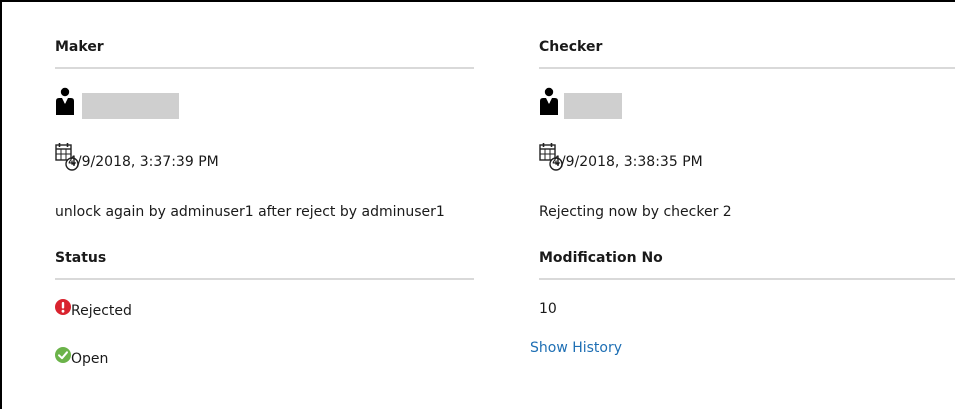 Image resolution: width=955 pixels, height=409 pixels. What do you see at coordinates (63, 307) in the screenshot?
I see `exclamation-circle-icon` at bounding box center [63, 307].